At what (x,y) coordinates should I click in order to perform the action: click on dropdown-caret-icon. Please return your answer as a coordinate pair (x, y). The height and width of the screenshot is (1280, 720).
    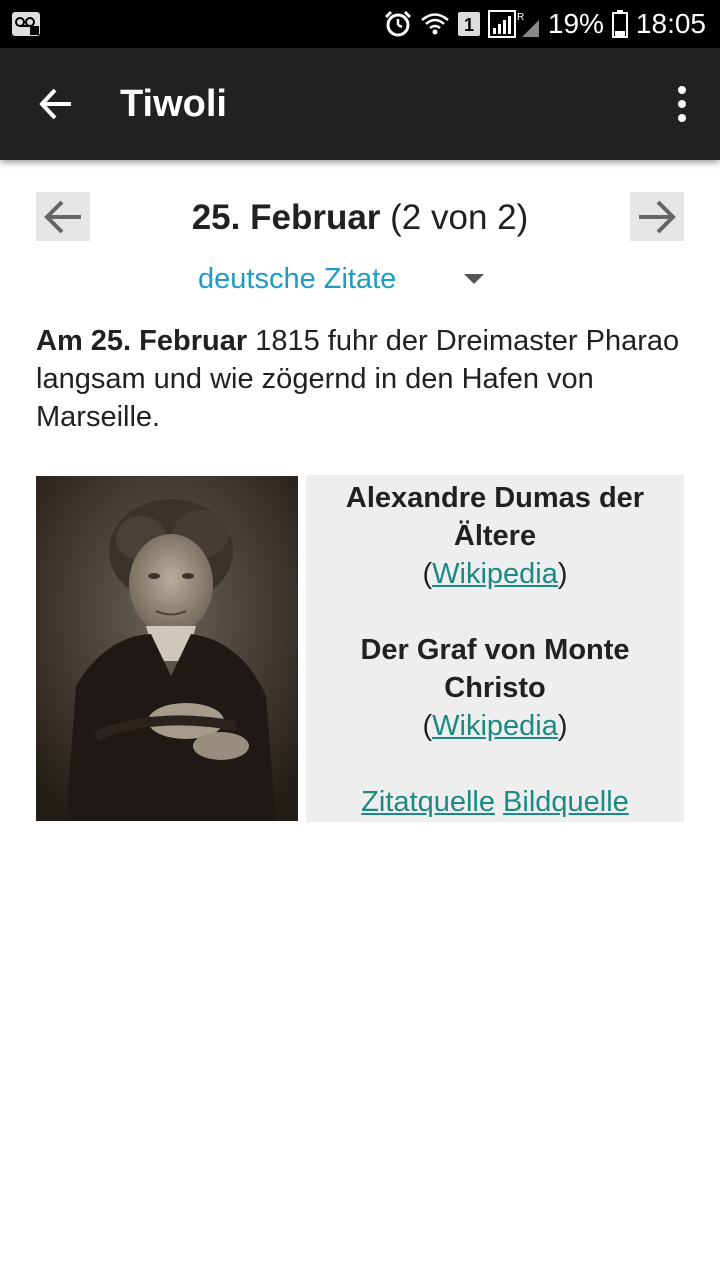
    Looking at the image, I should click on (474, 279).